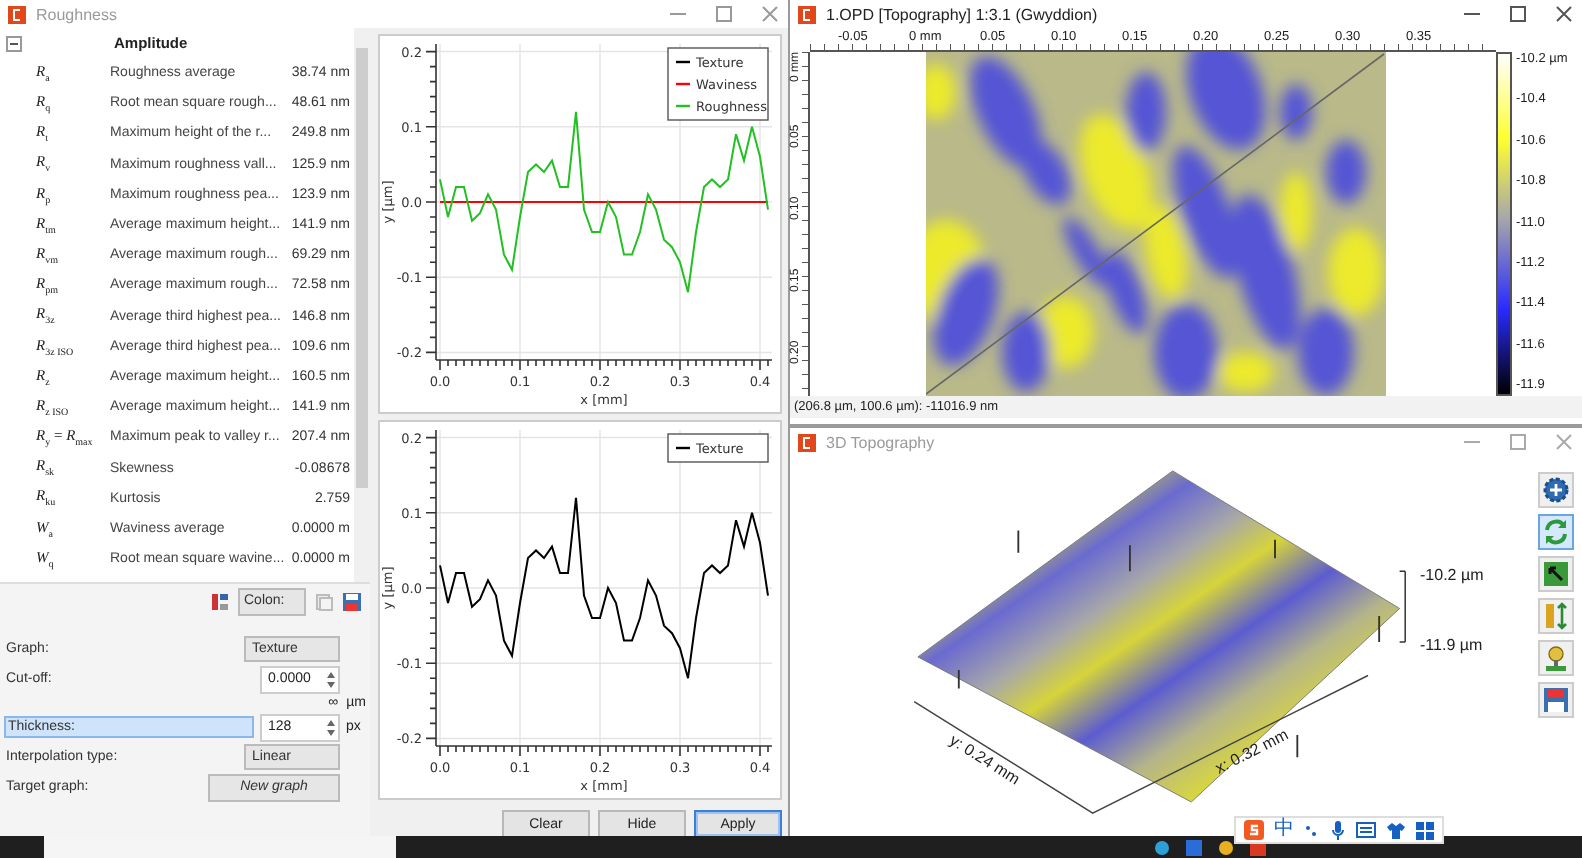  I want to click on maximize-icon, so click(1518, 14).